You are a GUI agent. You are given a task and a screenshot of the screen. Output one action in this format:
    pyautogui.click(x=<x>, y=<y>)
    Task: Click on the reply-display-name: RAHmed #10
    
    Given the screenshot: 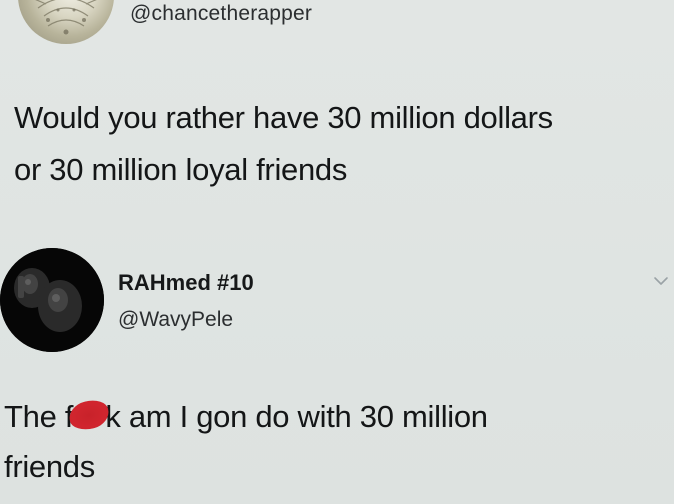 What is the action you would take?
    pyautogui.click(x=186, y=283)
    